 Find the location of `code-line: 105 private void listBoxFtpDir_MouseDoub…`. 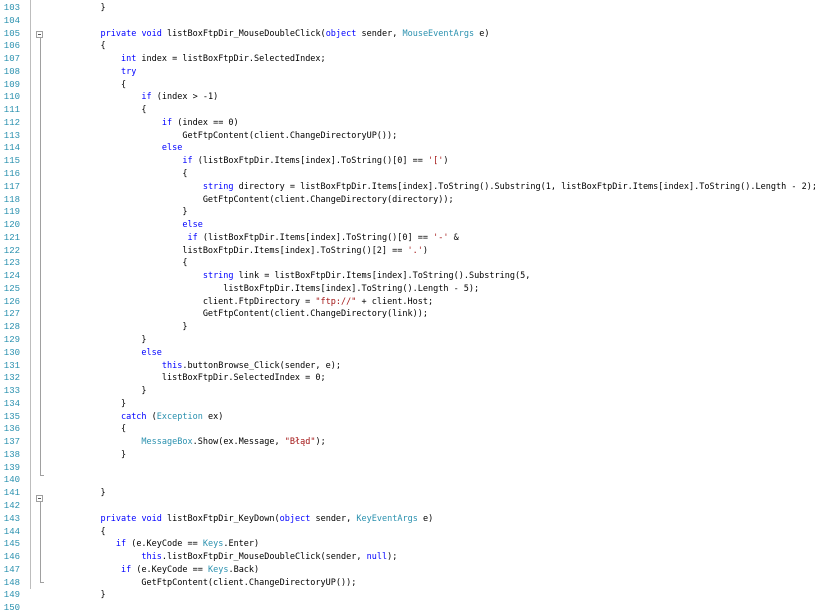

code-line: 105 private void listBoxFtpDir_MouseDoub… is located at coordinates (419, 34).